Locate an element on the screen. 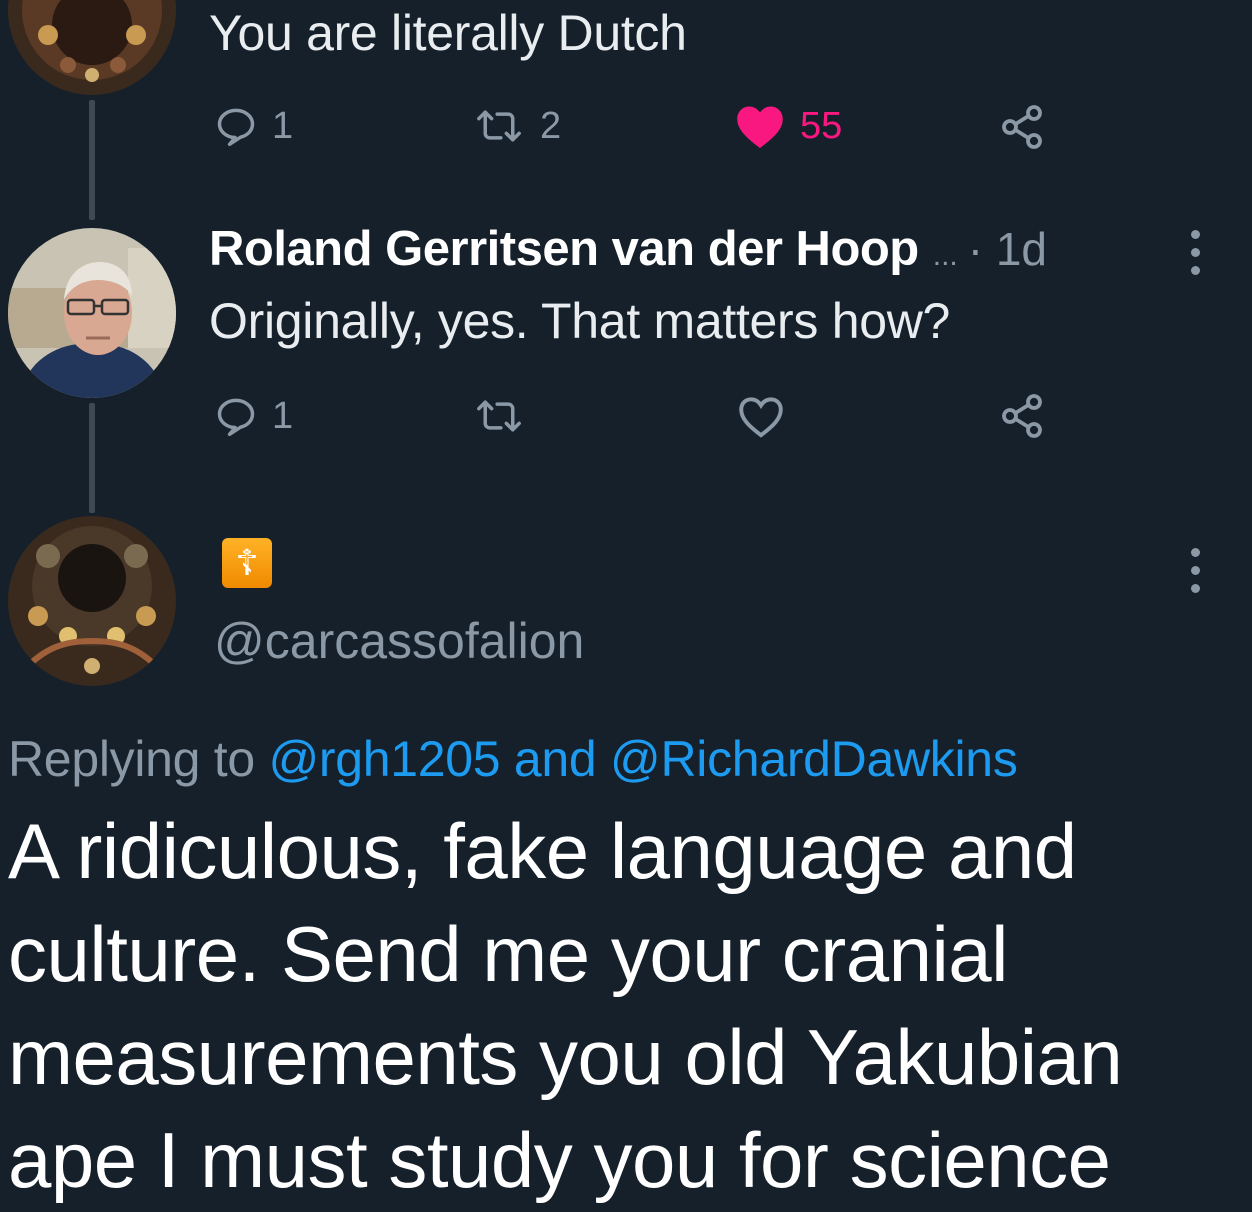  tweet-text: You are literally Dutch is located at coordinates (448, 33).